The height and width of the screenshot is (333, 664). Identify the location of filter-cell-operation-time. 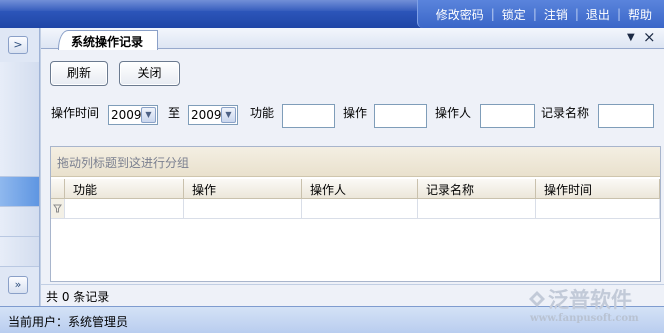
(598, 209).